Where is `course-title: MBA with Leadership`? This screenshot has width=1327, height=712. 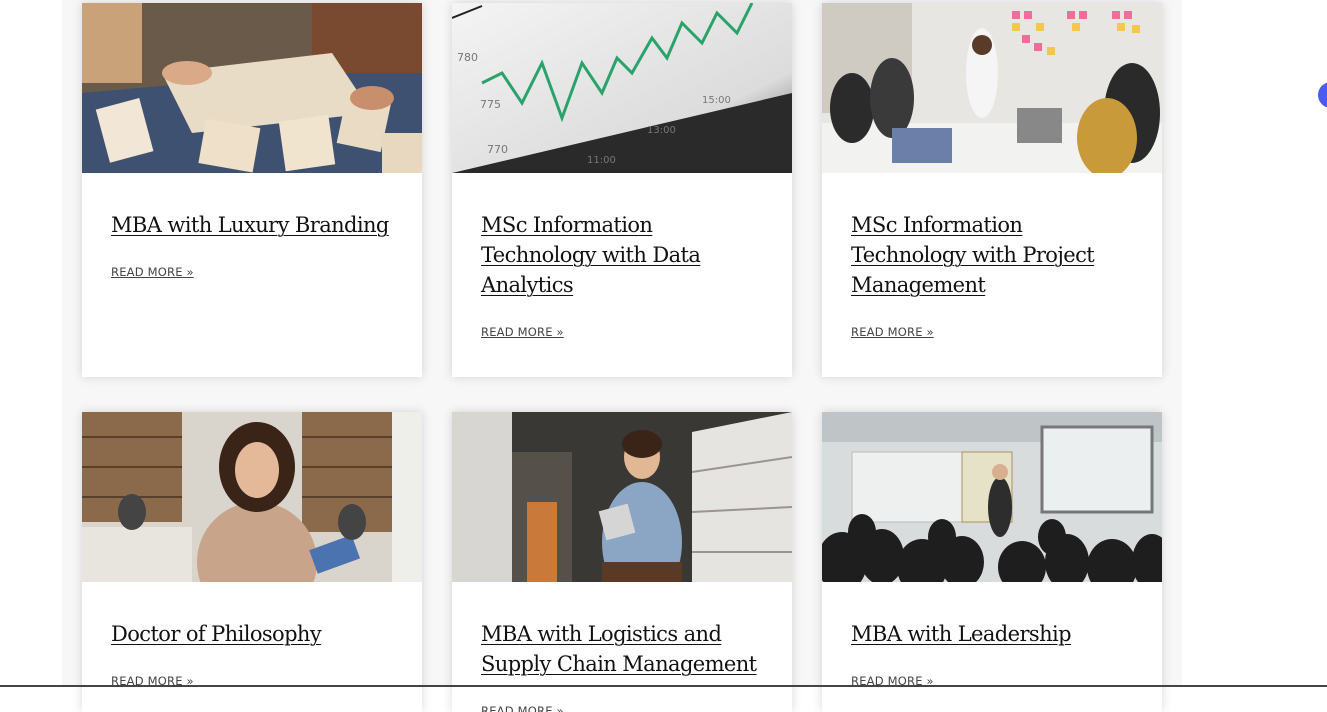 course-title: MBA with Leadership is located at coordinates (992, 634).